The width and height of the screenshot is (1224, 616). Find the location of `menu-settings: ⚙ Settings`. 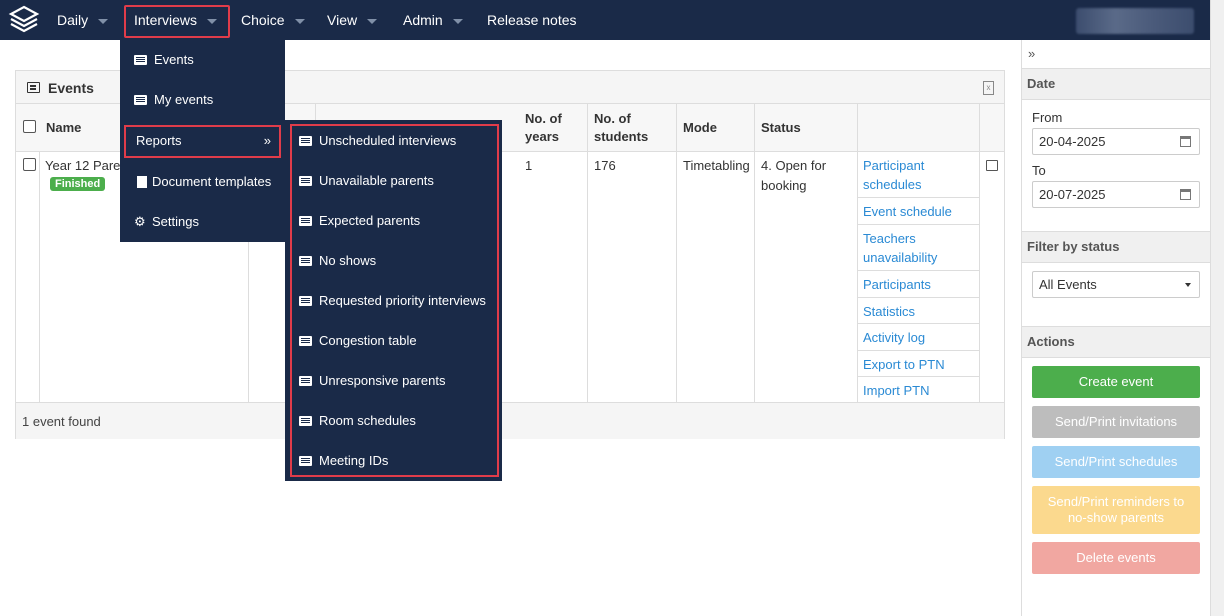

menu-settings: ⚙ Settings is located at coordinates (202, 222).